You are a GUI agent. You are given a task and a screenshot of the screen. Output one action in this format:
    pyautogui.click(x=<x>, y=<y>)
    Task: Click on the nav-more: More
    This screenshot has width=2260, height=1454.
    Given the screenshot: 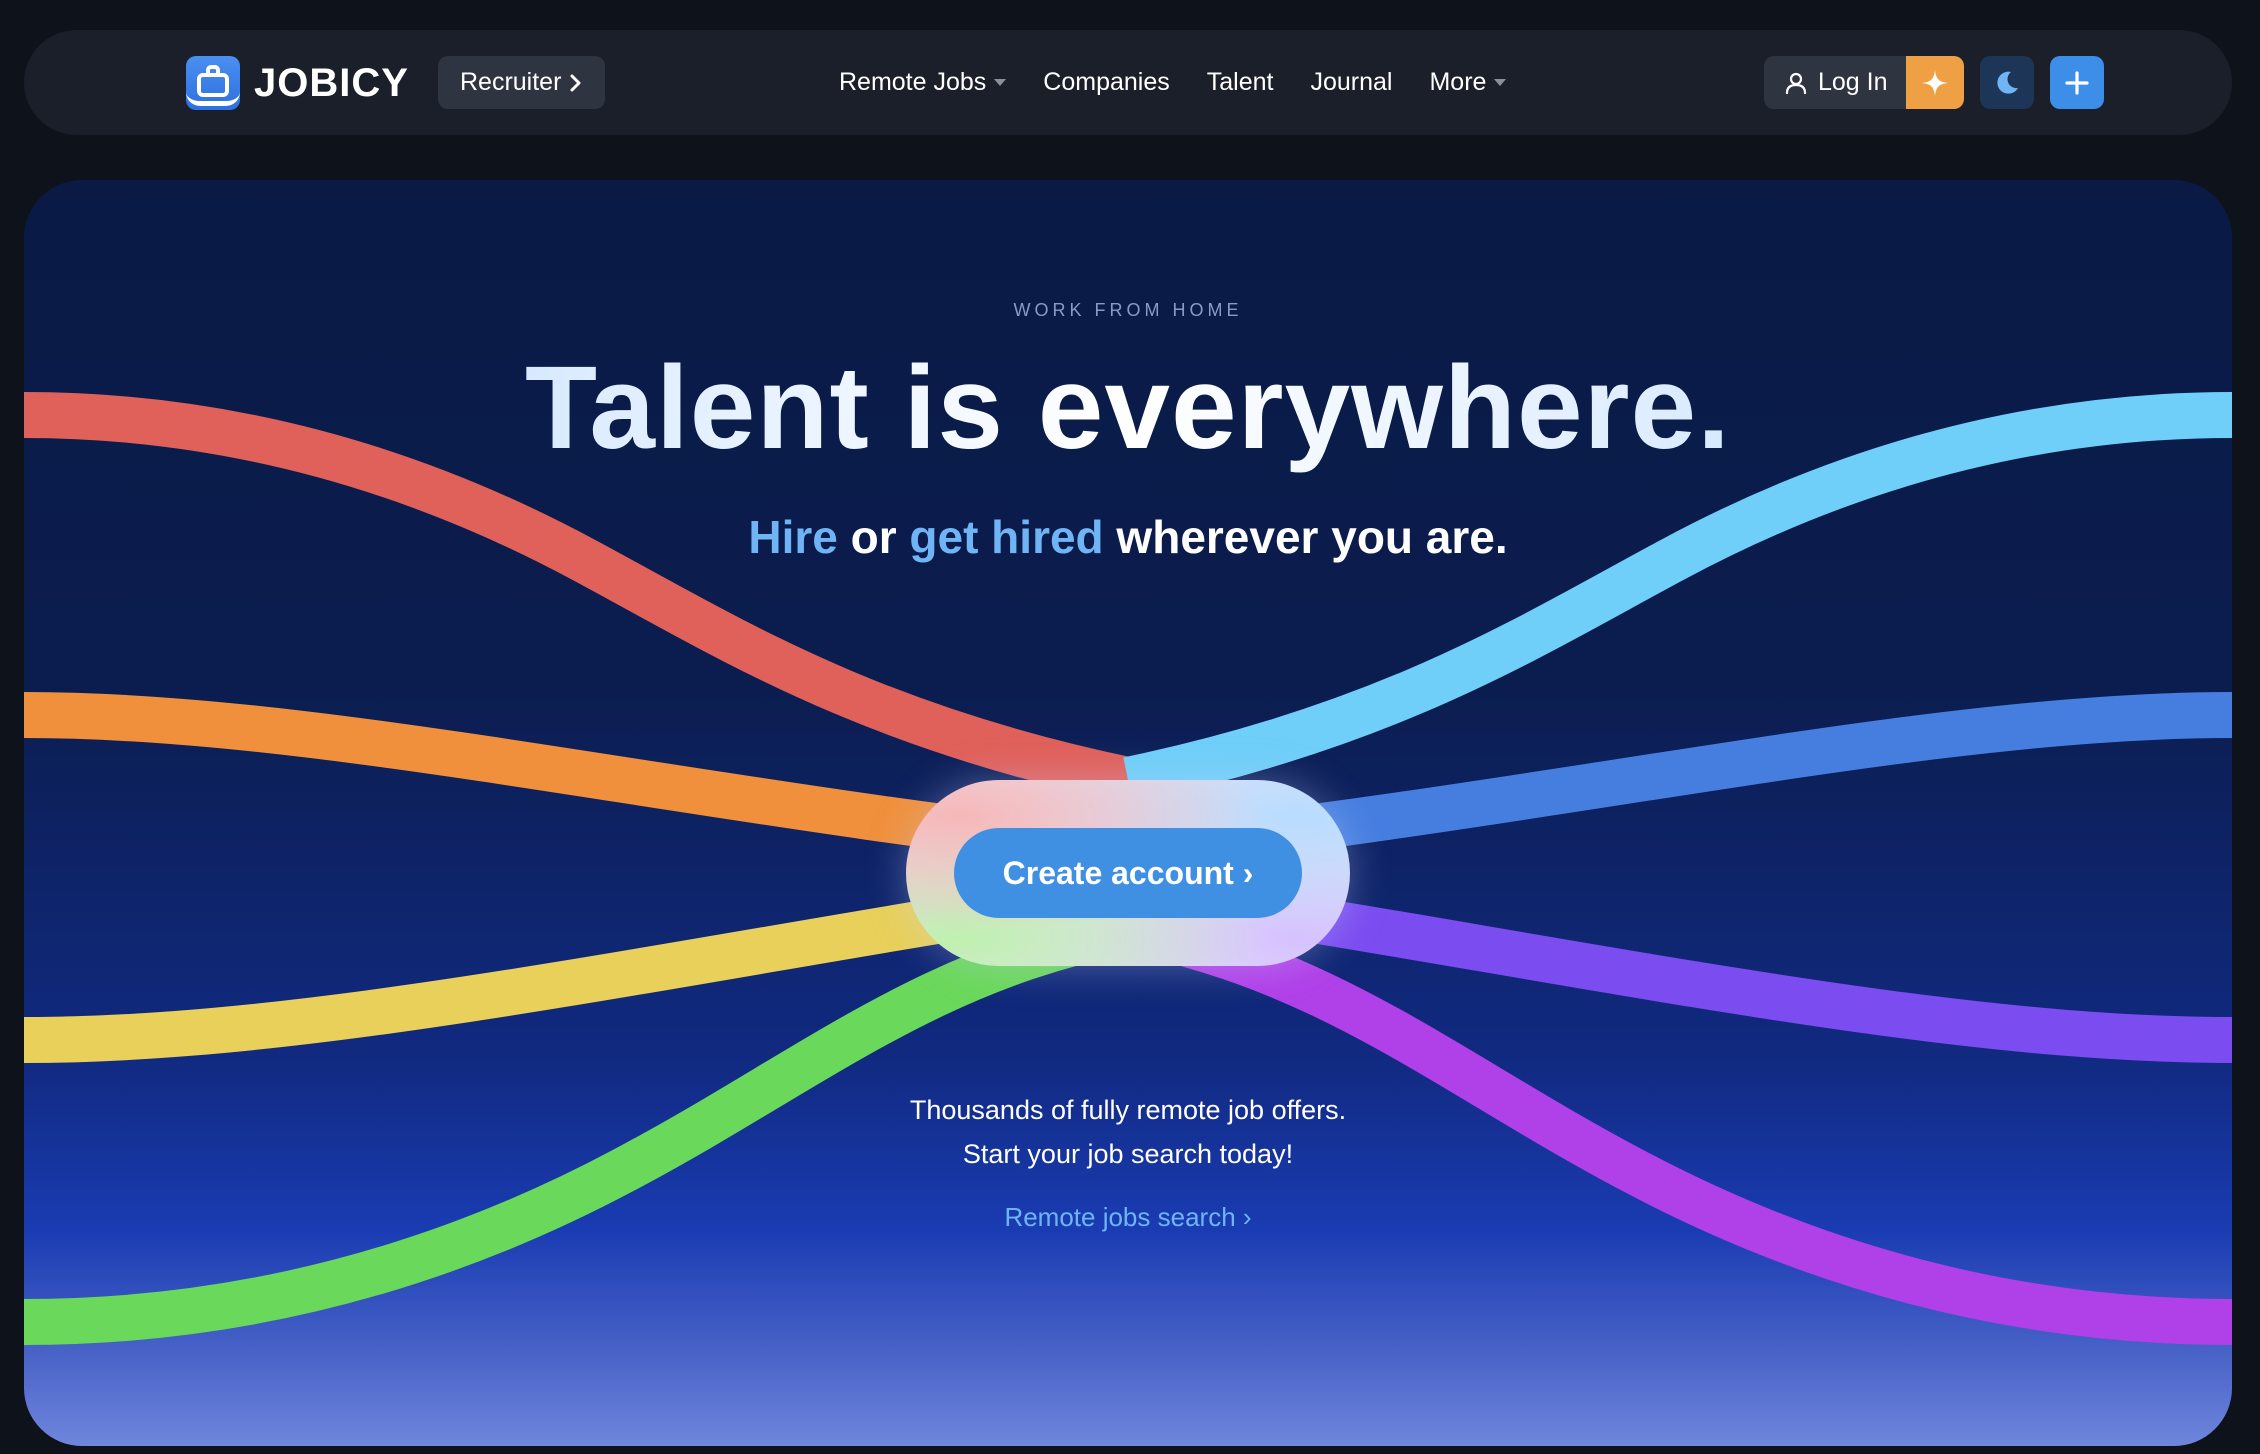 What is the action you would take?
    pyautogui.click(x=1468, y=82)
    